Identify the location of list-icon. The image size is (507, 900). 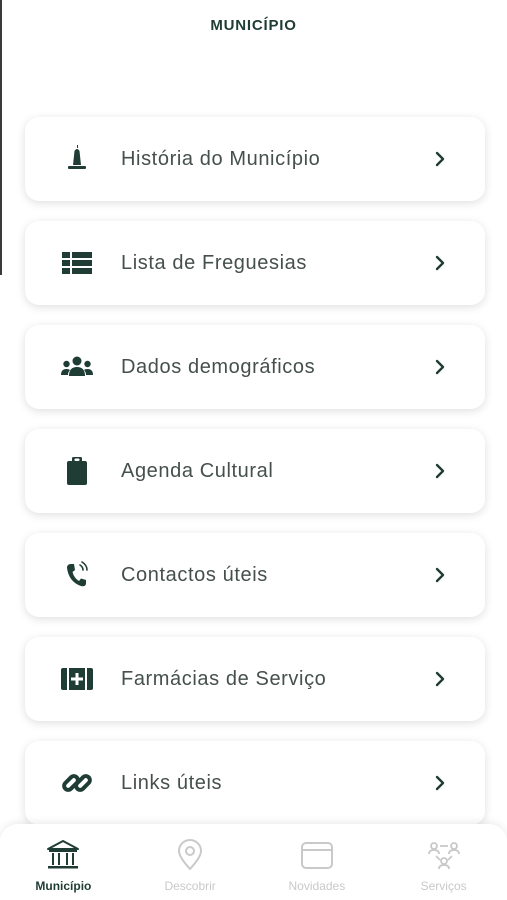
(77, 263).